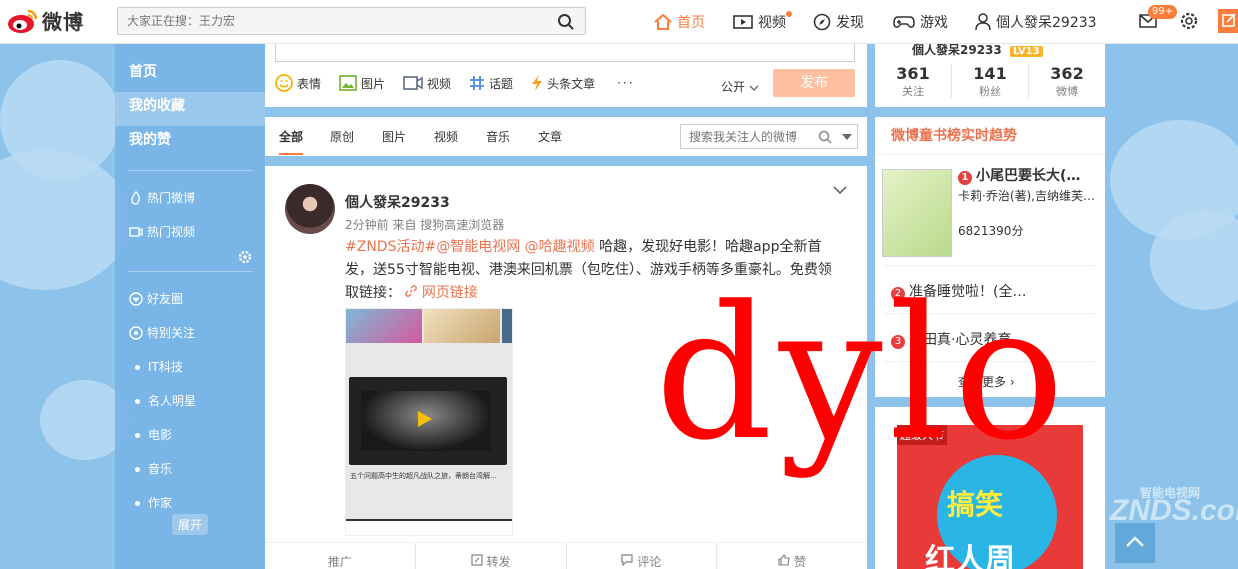 The image size is (1238, 569). What do you see at coordinates (245, 257) in the screenshot?
I see `sidebar-settings-icon` at bounding box center [245, 257].